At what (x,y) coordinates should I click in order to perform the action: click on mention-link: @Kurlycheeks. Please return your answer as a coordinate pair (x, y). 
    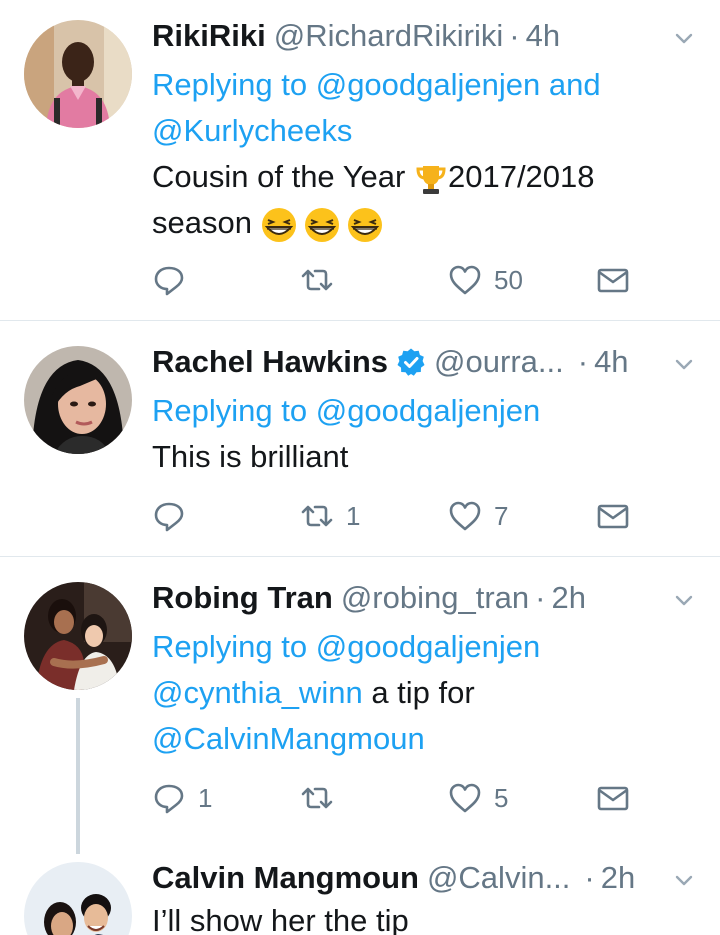
    Looking at the image, I should click on (252, 130).